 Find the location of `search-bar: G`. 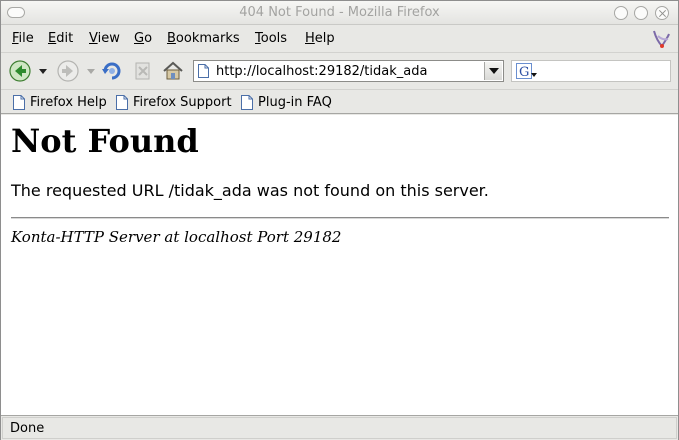

search-bar: G is located at coordinates (591, 71).